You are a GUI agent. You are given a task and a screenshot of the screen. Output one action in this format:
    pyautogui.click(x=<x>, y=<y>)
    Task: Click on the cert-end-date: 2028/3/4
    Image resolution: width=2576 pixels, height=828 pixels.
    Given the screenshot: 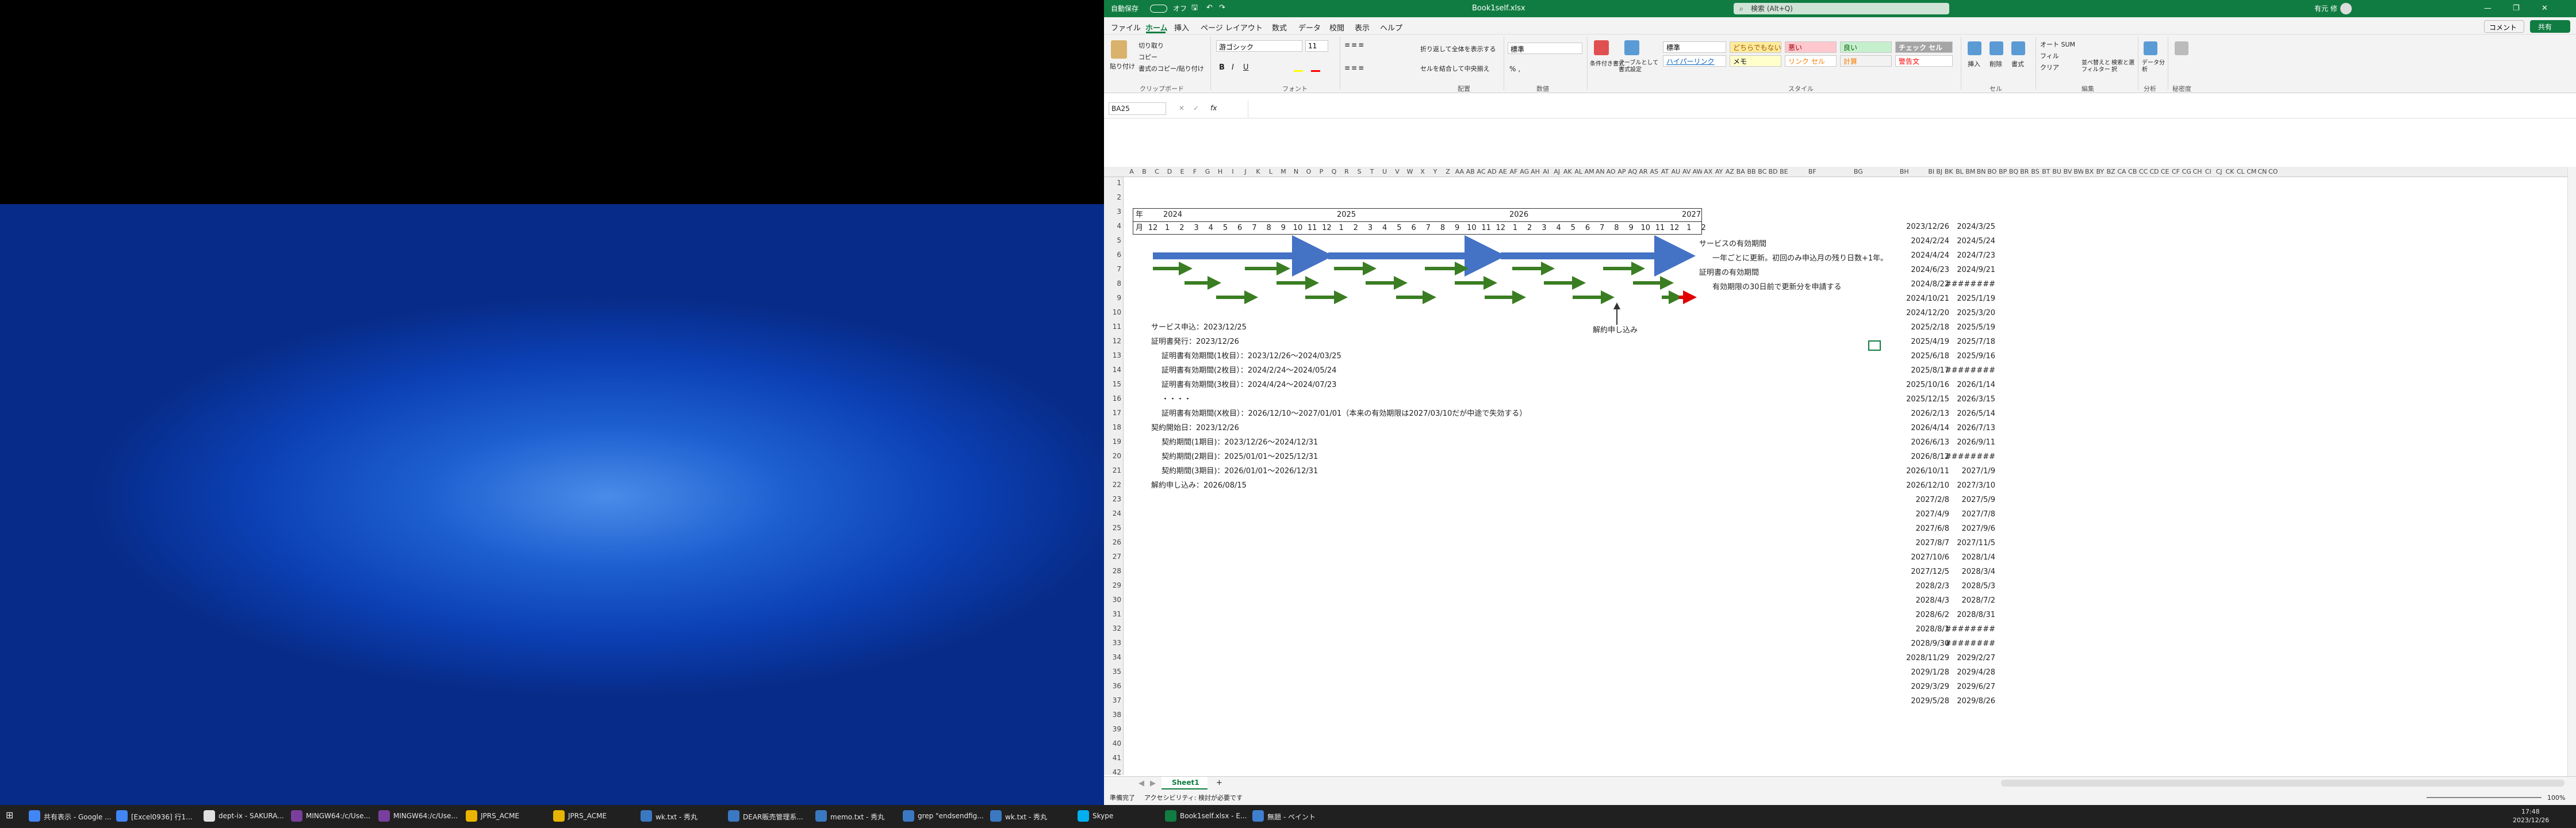 What is the action you would take?
    pyautogui.click(x=1978, y=572)
    